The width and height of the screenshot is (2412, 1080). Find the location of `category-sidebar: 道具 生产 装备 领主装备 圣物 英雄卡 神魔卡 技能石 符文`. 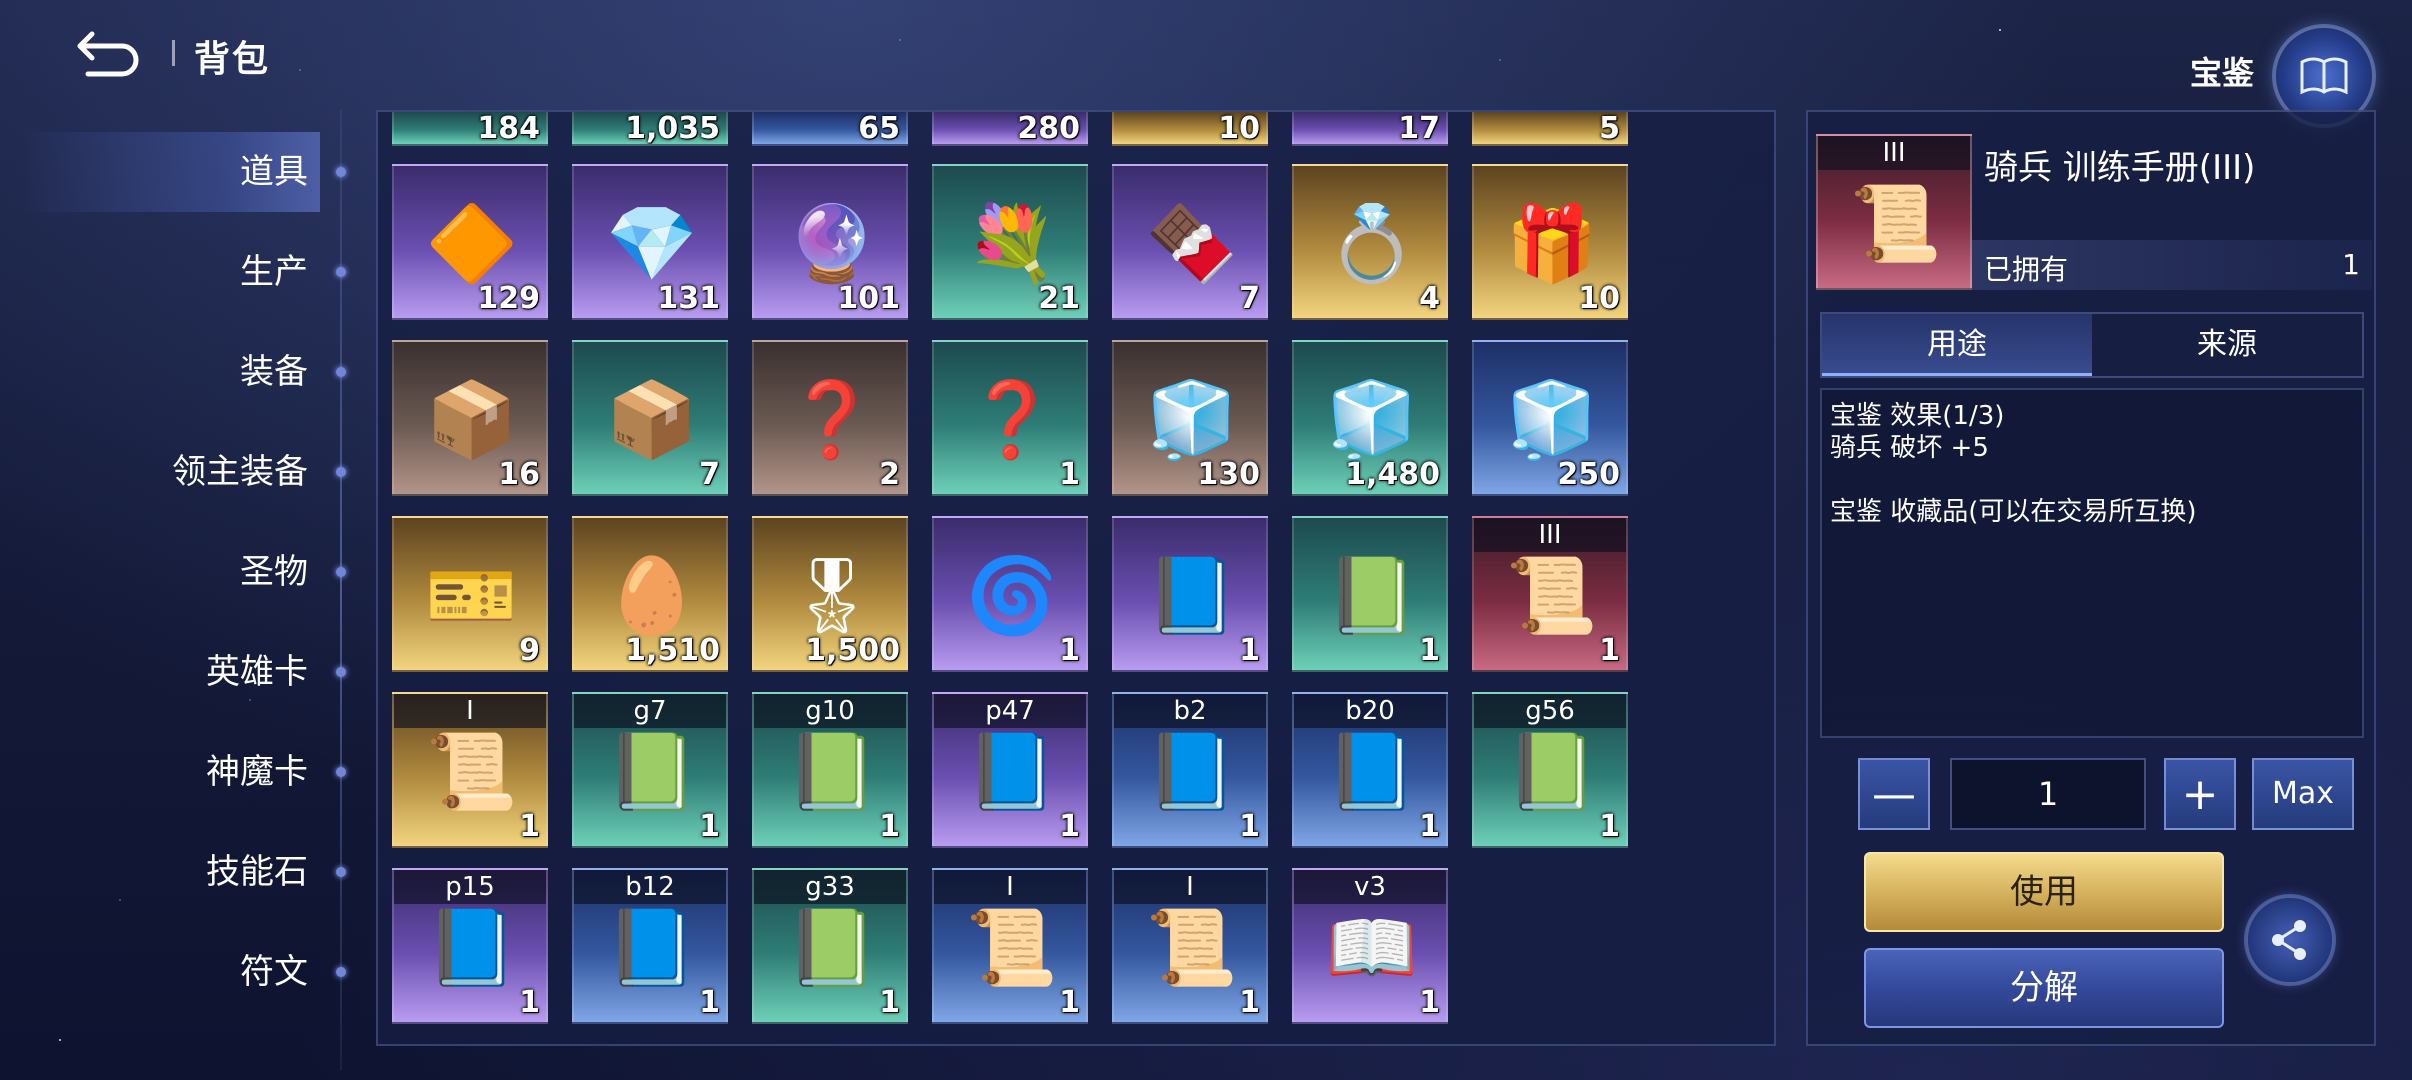

category-sidebar: 道具 生产 装备 领主装备 圣物 英雄卡 神魔卡 技能石 符文 is located at coordinates (175, 595).